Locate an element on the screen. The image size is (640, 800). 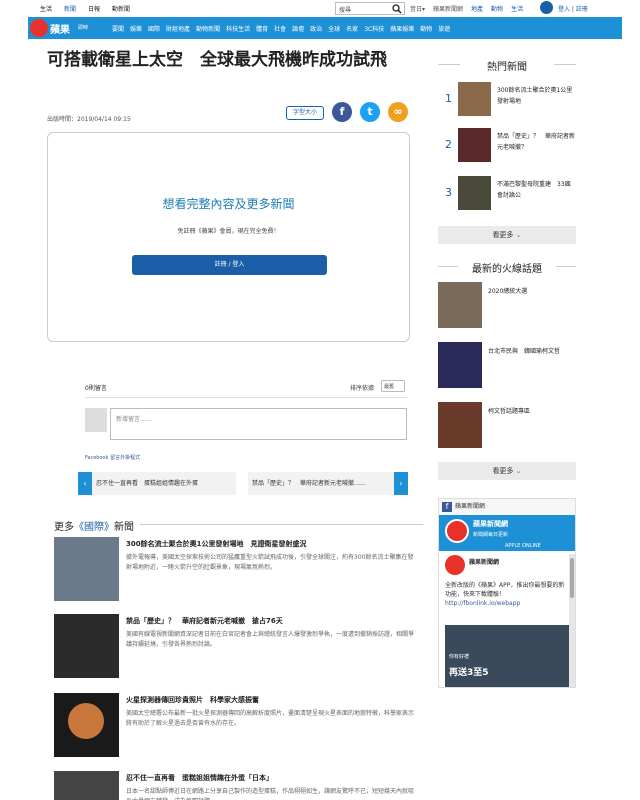
comments-divider is located at coordinates (246, 397).